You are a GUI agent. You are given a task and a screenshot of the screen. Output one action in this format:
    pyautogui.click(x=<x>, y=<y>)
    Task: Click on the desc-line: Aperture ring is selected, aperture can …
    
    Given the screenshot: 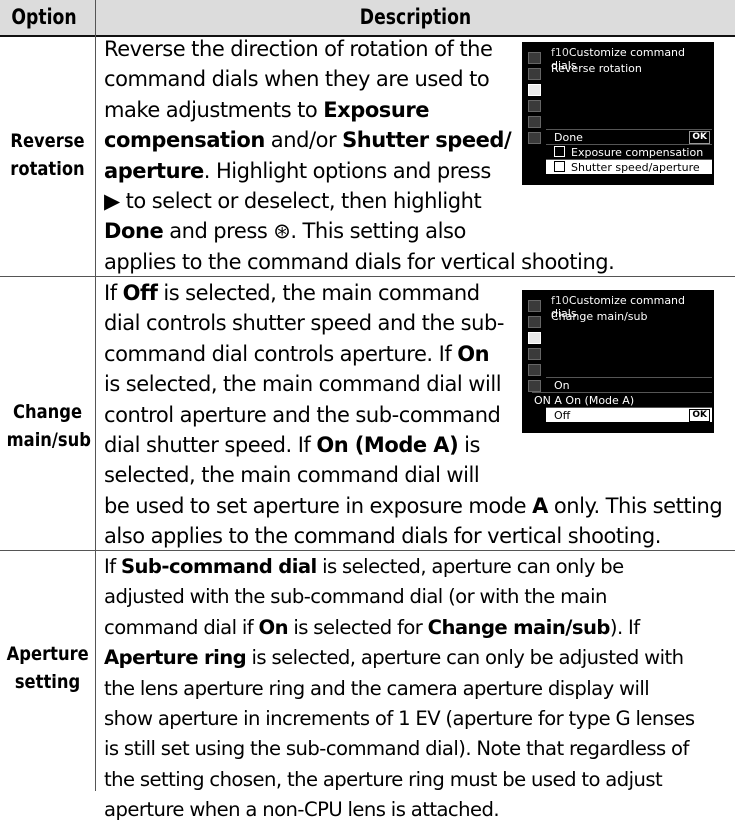 What is the action you would take?
    pyautogui.click(x=399, y=658)
    